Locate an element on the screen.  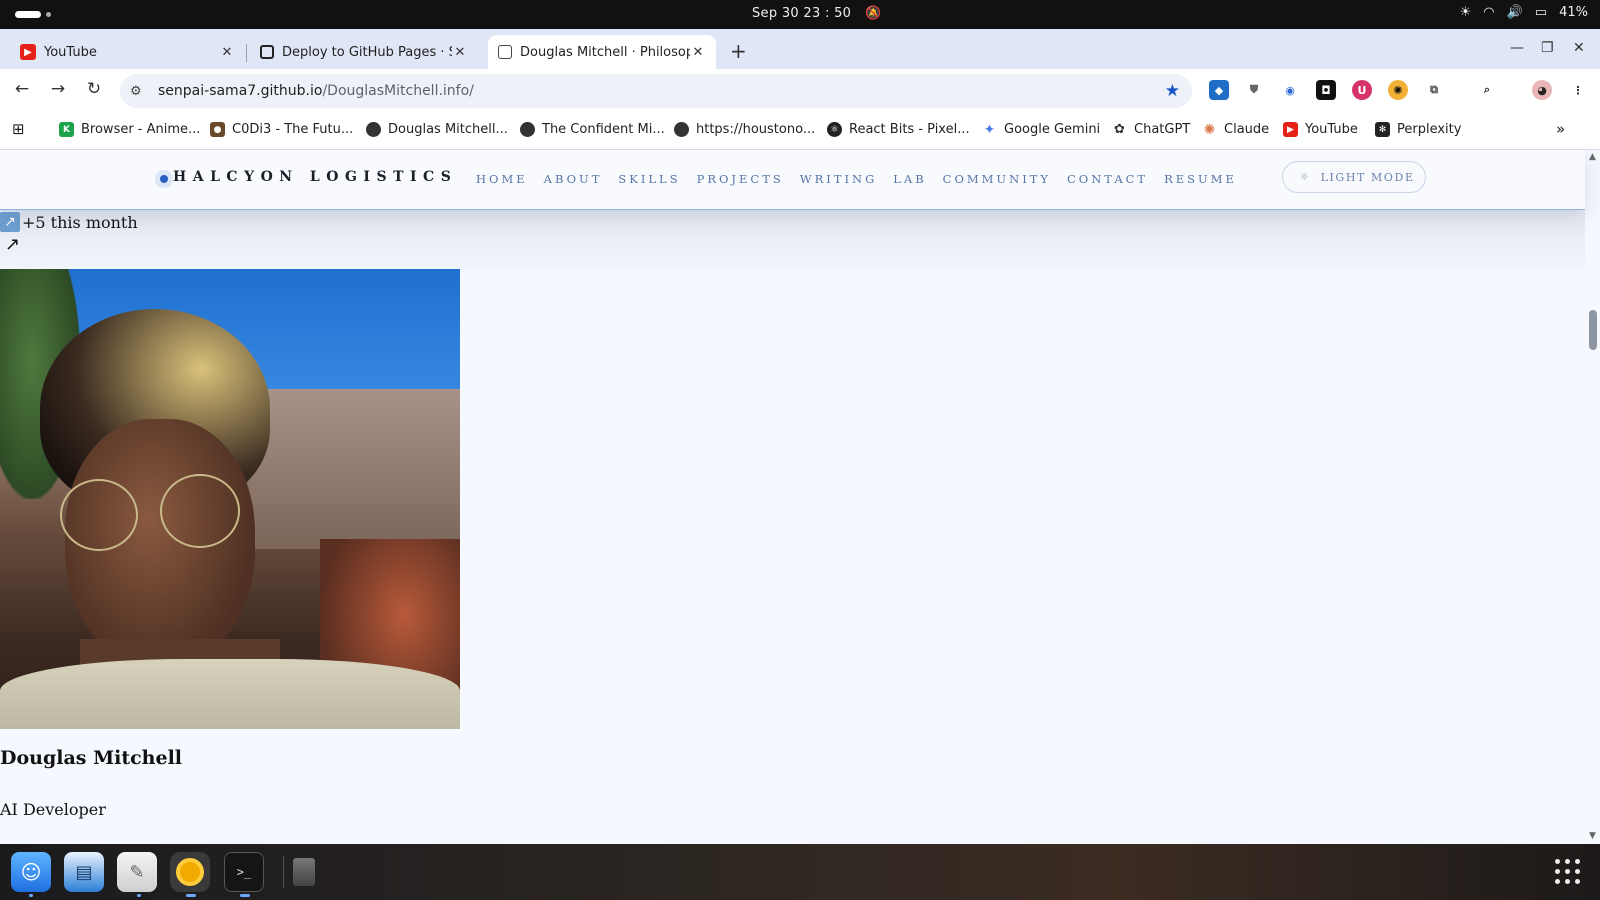
lock-extension-icon: ◘ is located at coordinates (1326, 90).